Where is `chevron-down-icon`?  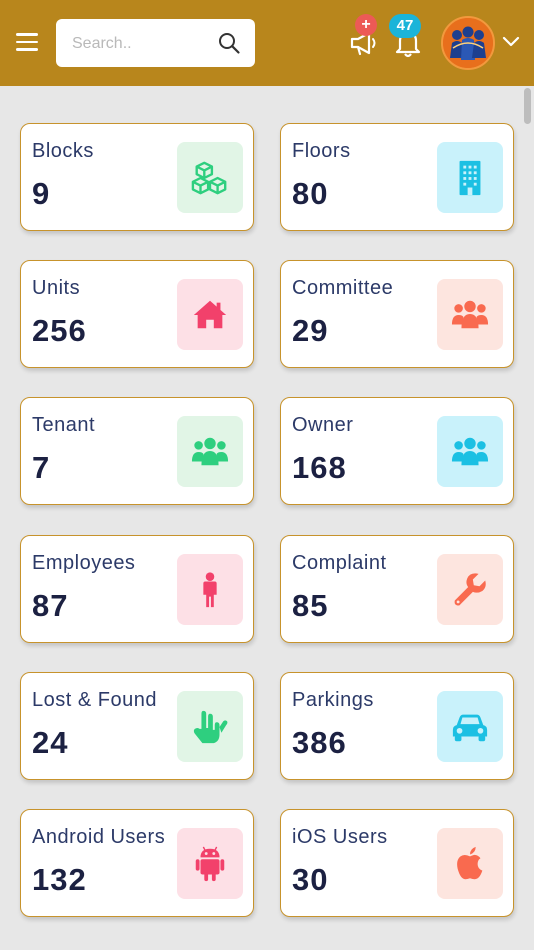
chevron-down-icon is located at coordinates (511, 41).